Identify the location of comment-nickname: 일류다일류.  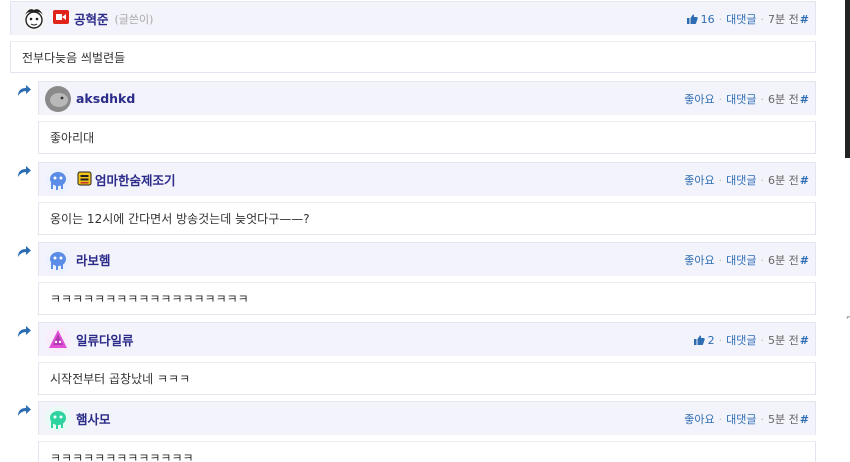
(105, 339).